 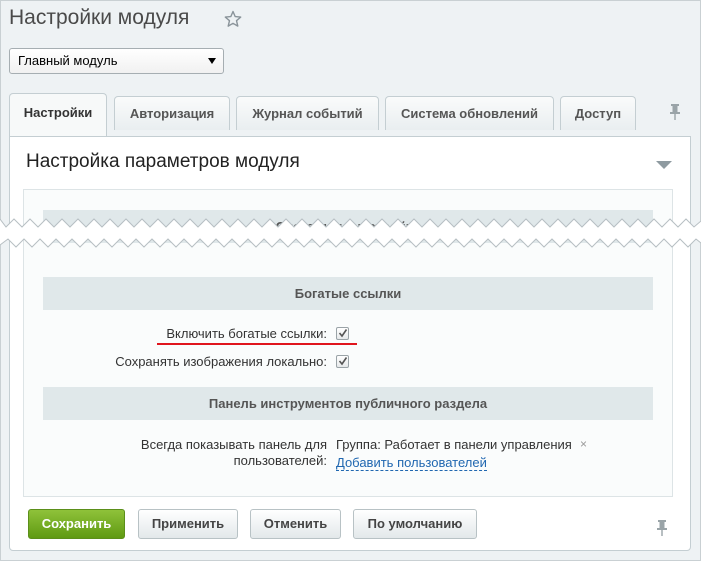 What do you see at coordinates (583, 444) in the screenshot?
I see `remove-icon: ×` at bounding box center [583, 444].